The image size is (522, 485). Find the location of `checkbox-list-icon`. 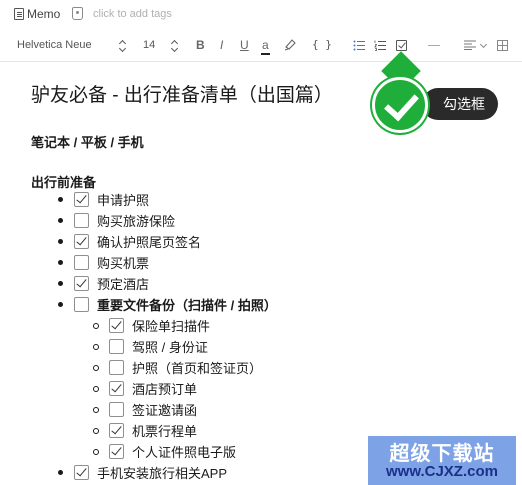

checkbox-list-icon is located at coordinates (401, 45).